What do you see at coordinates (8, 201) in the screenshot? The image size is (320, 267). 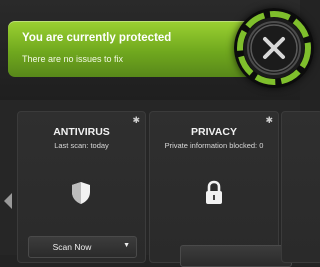 I see `arrow-left-icon` at bounding box center [8, 201].